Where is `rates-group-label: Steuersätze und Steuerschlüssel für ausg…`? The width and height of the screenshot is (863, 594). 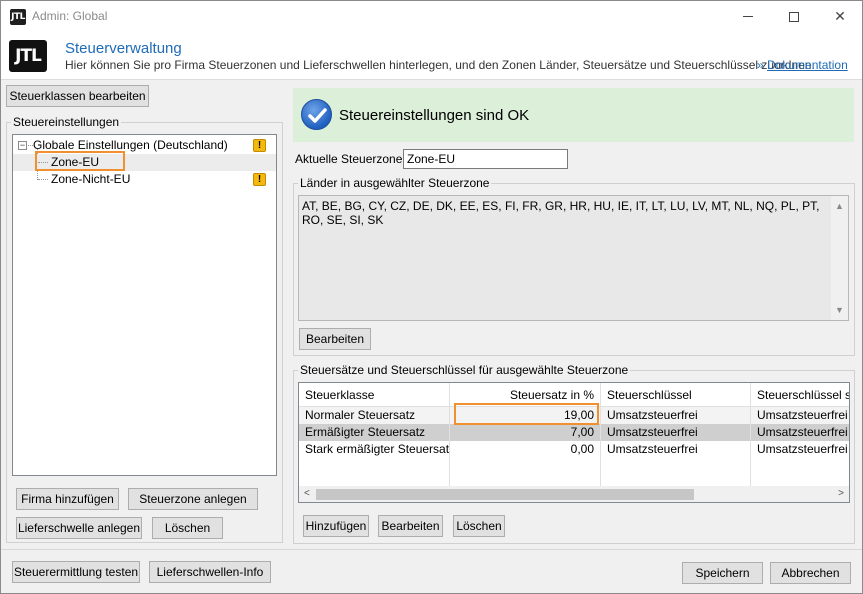
rates-group-label: Steuersätze und Steuerschlüssel für ausg… is located at coordinates (464, 370).